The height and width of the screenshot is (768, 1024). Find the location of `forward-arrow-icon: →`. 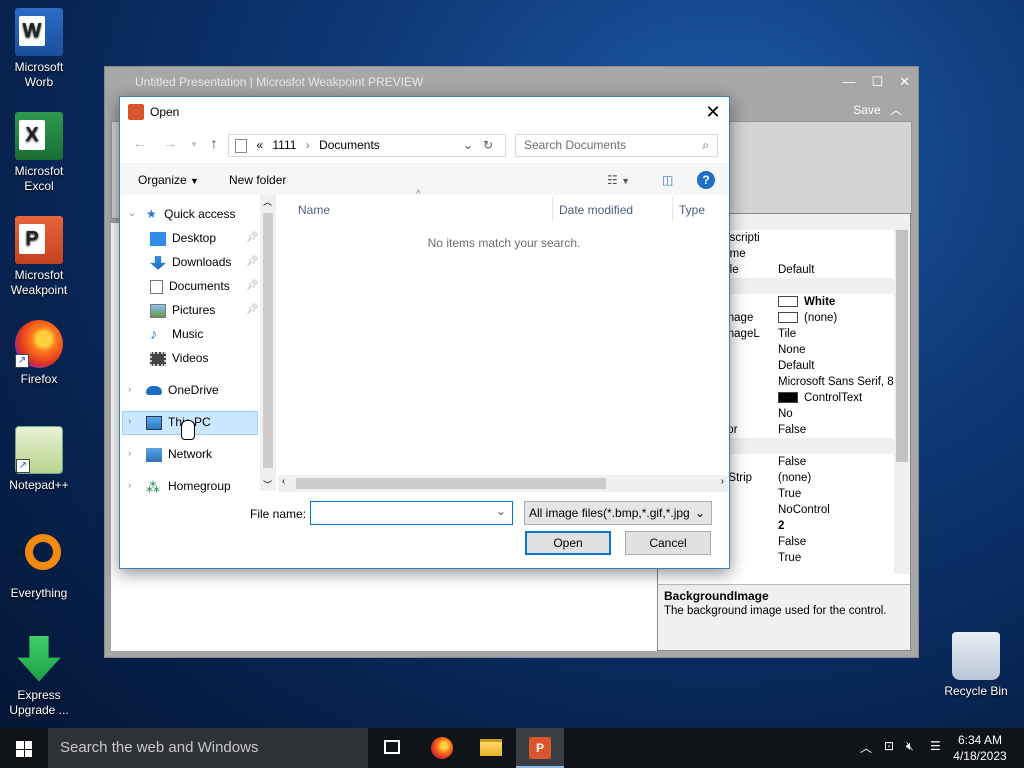

forward-arrow-icon: → is located at coordinates (170, 143).